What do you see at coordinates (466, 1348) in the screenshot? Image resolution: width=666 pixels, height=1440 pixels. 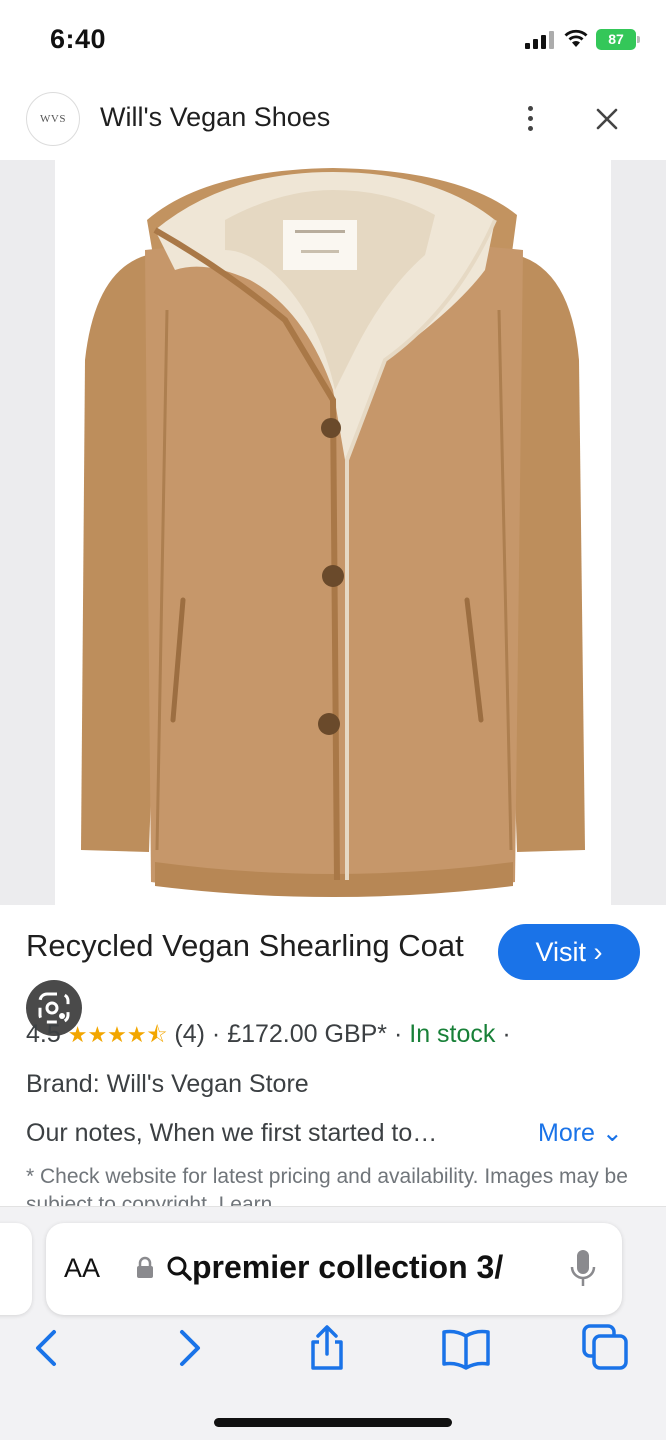 I see `bookmarks-icon` at bounding box center [466, 1348].